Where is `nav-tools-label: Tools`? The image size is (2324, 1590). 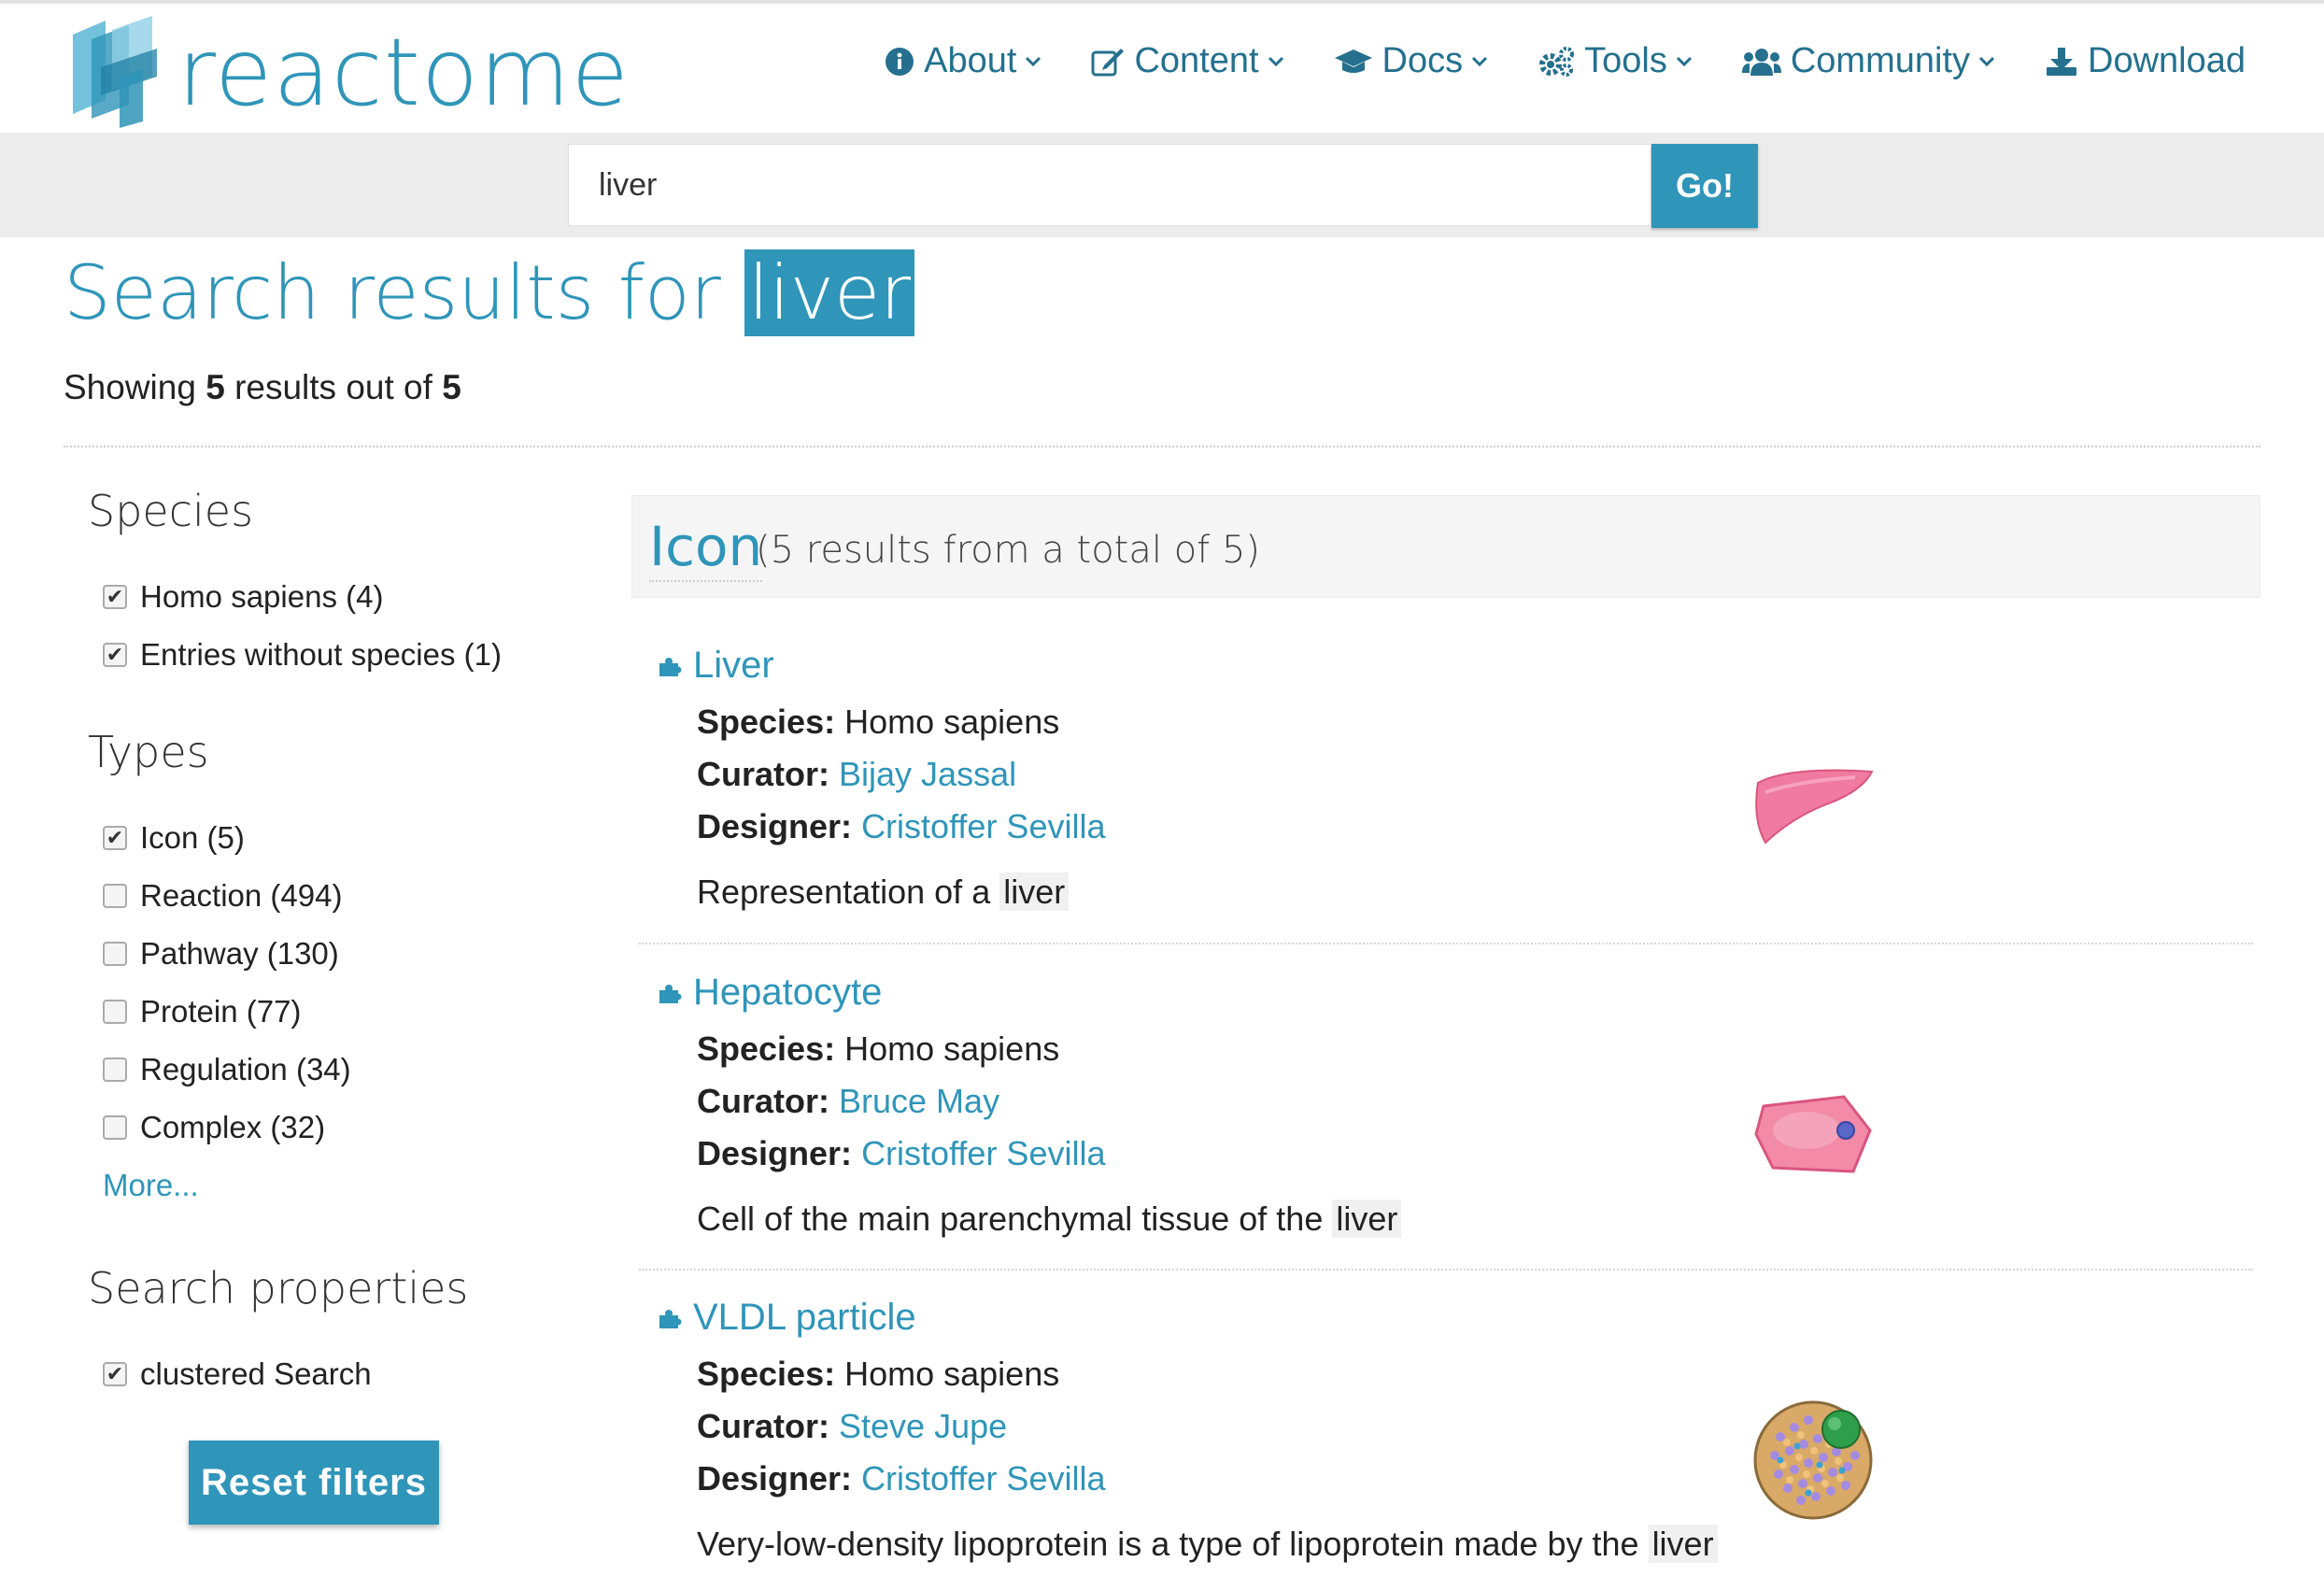 nav-tools-label: Tools is located at coordinates (1625, 60).